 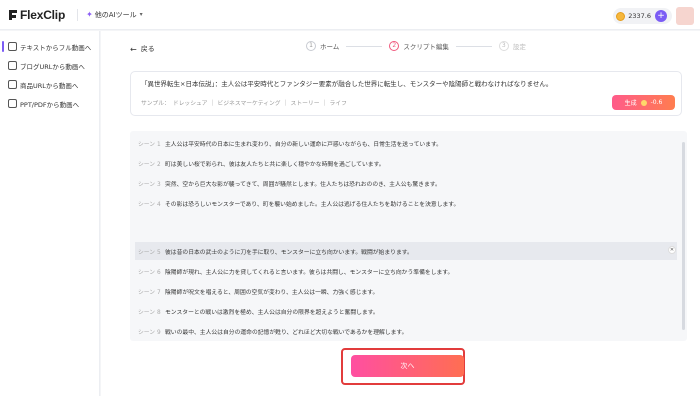 I want to click on app-name: FlexClip, so click(x=43, y=14).